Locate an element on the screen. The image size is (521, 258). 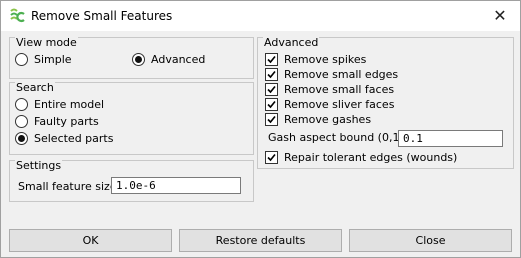
check-remove-small-edges: Remove small edges is located at coordinates (331, 74).